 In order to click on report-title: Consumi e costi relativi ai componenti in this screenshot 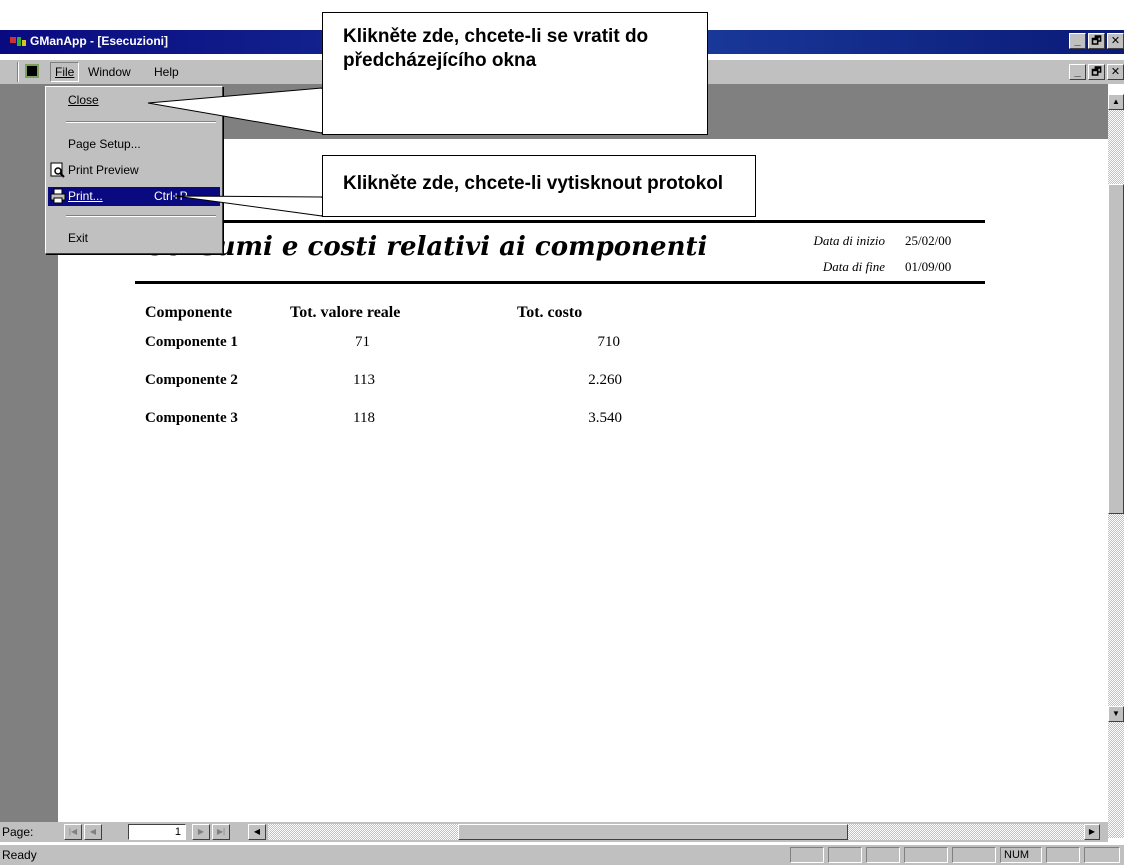, I will do `click(426, 247)`.